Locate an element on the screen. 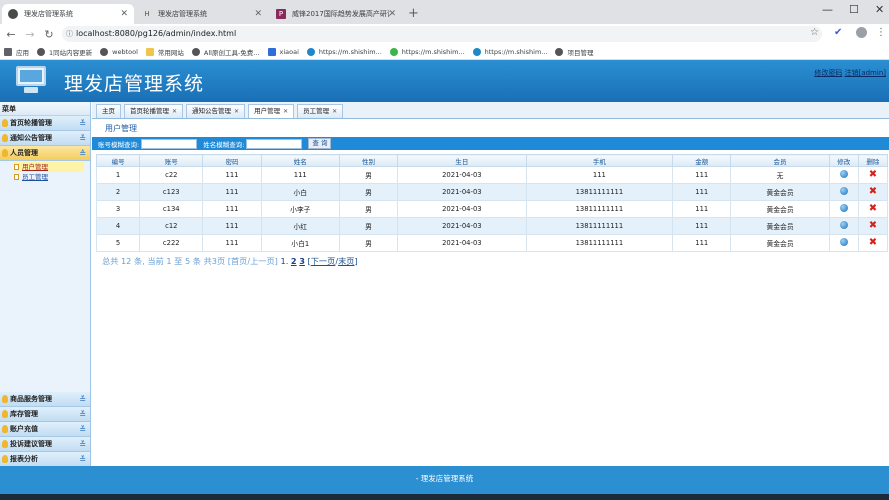  tab-carousel: 首页轮播管理 ✕ is located at coordinates (154, 111).